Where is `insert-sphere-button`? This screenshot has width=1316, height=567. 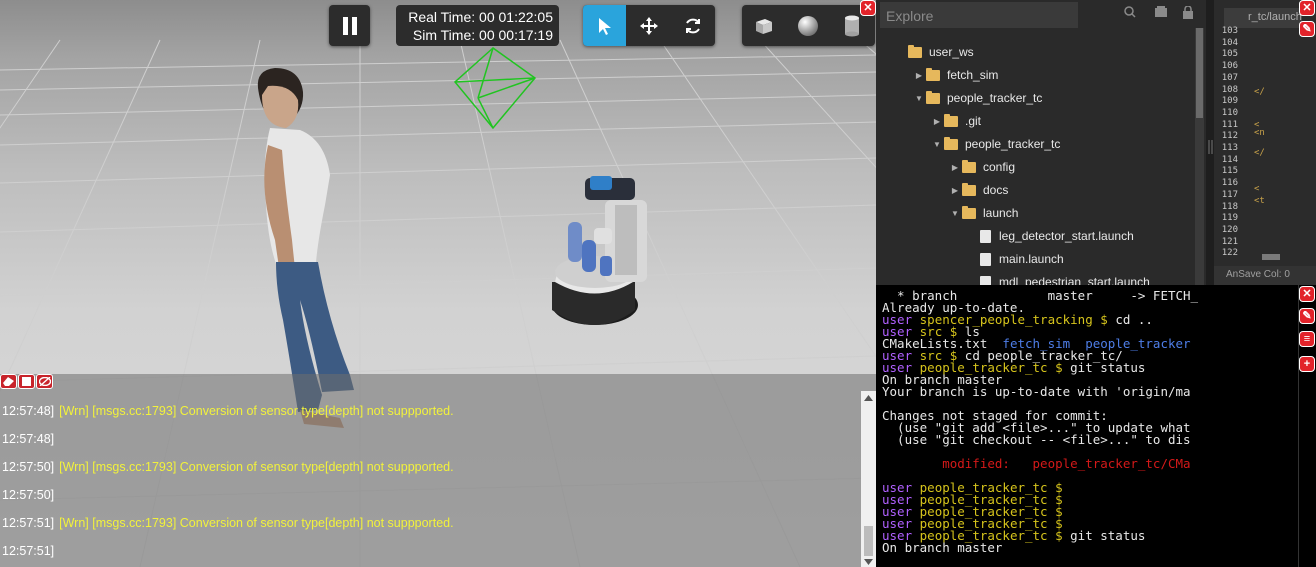 insert-sphere-button is located at coordinates (807, 25).